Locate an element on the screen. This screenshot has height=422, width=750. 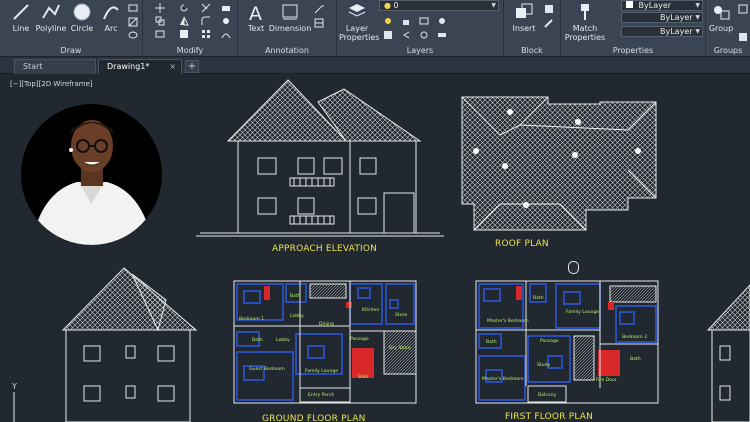
block-panel: Insert Block is located at coordinates (532, 28).